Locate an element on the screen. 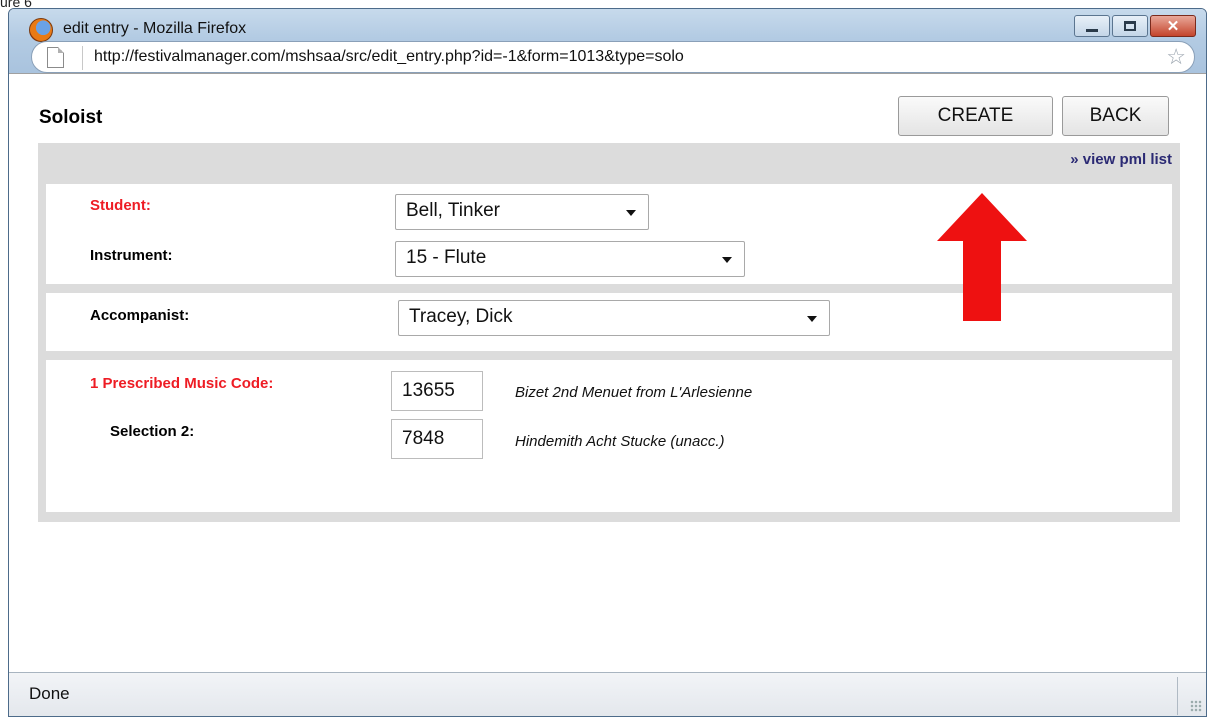 The image size is (1207, 717). page-title: Soloist is located at coordinates (71, 117).